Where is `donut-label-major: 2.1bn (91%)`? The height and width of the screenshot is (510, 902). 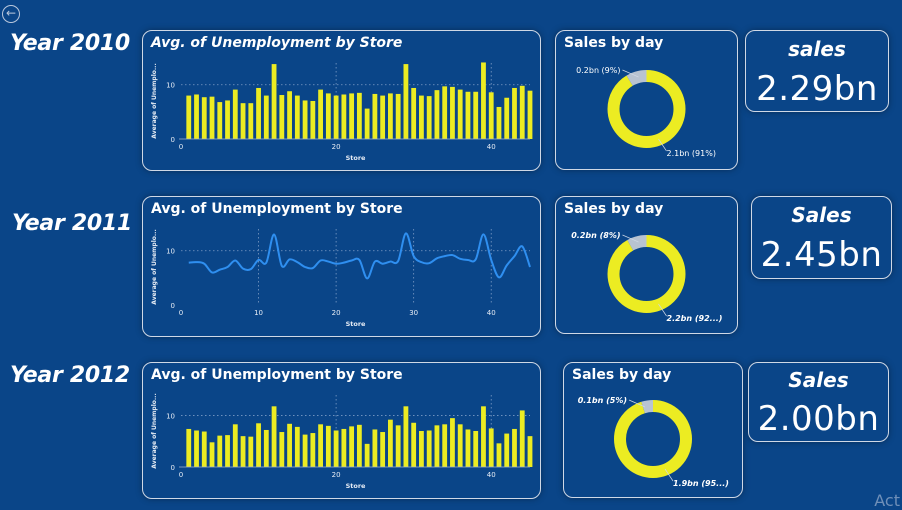 donut-label-major: 2.1bn (91%) is located at coordinates (691, 153).